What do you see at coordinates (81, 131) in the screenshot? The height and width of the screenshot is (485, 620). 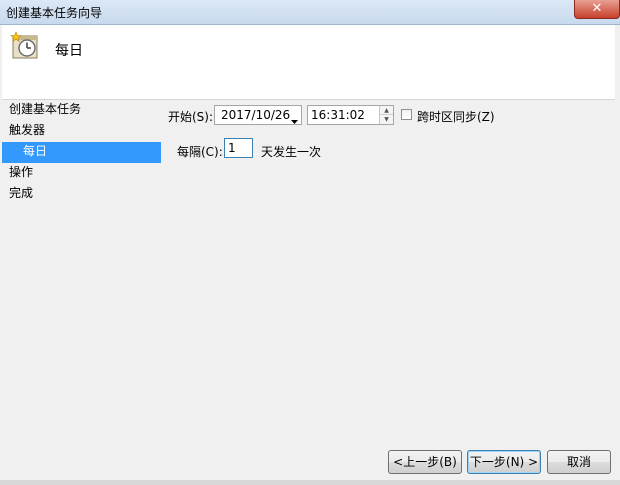 I see `nav-step-trigger: 触发器` at bounding box center [81, 131].